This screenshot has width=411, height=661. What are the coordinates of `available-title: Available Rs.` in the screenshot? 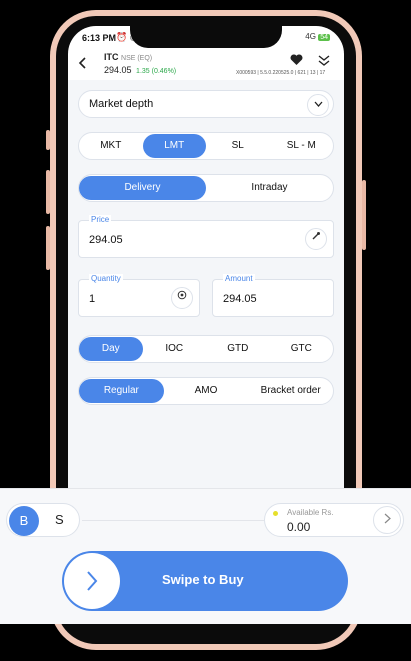 It's located at (310, 512).